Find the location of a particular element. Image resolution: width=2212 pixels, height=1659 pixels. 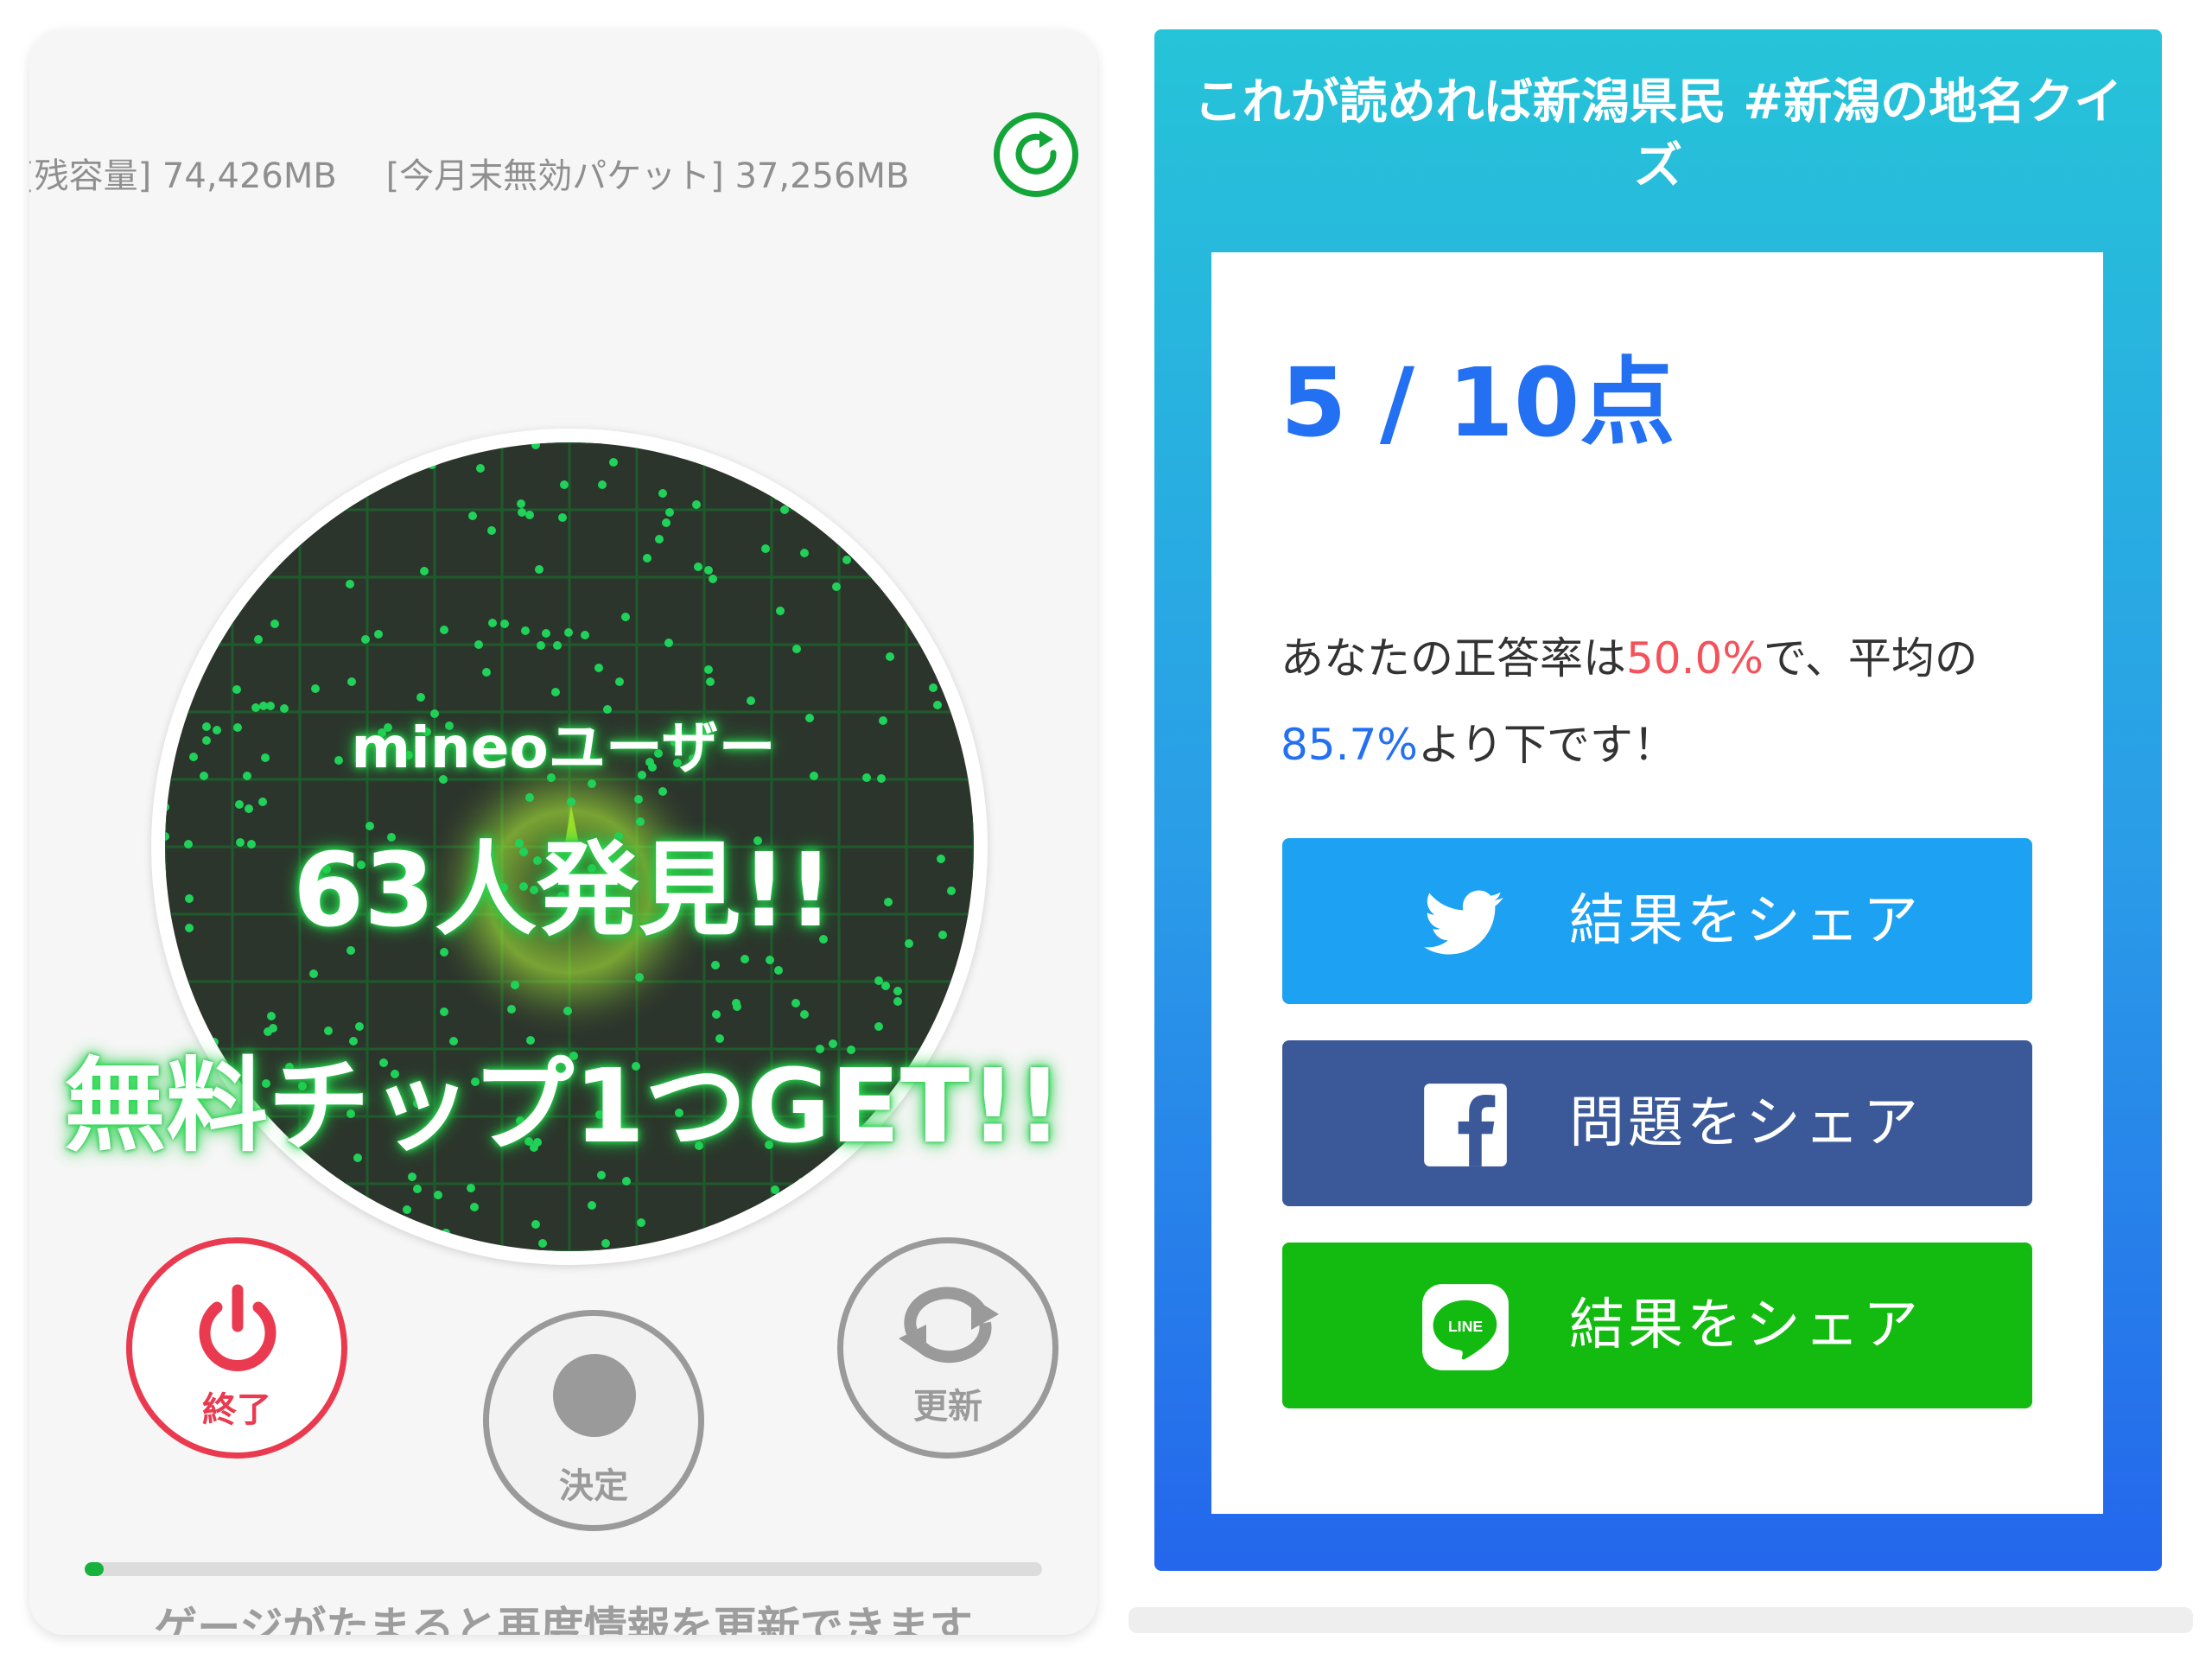

decide-label: 決定 is located at coordinates (593, 1486).